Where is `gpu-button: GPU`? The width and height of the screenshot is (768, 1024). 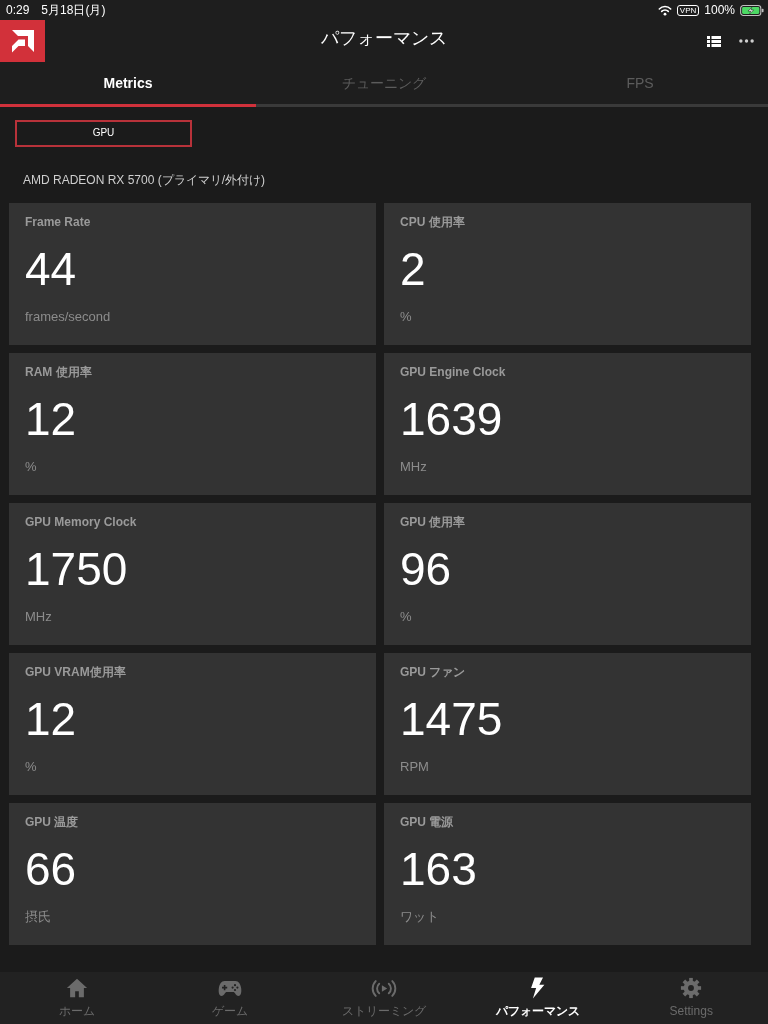 gpu-button: GPU is located at coordinates (103, 133).